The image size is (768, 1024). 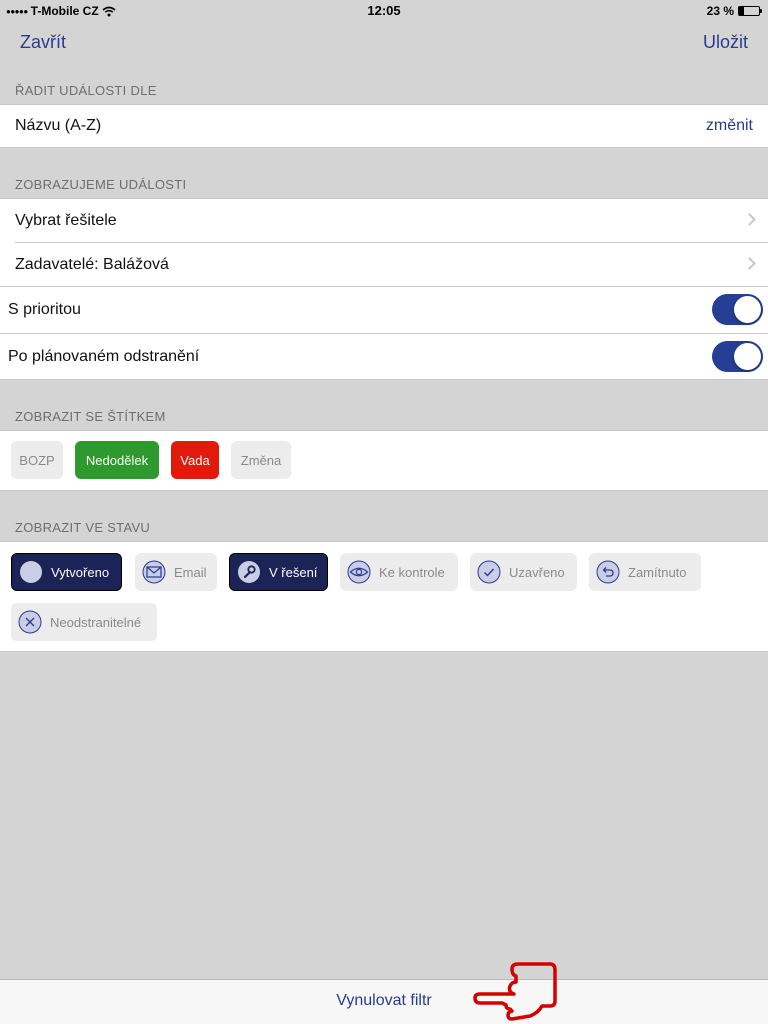 What do you see at coordinates (384, 1001) in the screenshot?
I see `reset-filter-button: Vynulovat filtr` at bounding box center [384, 1001].